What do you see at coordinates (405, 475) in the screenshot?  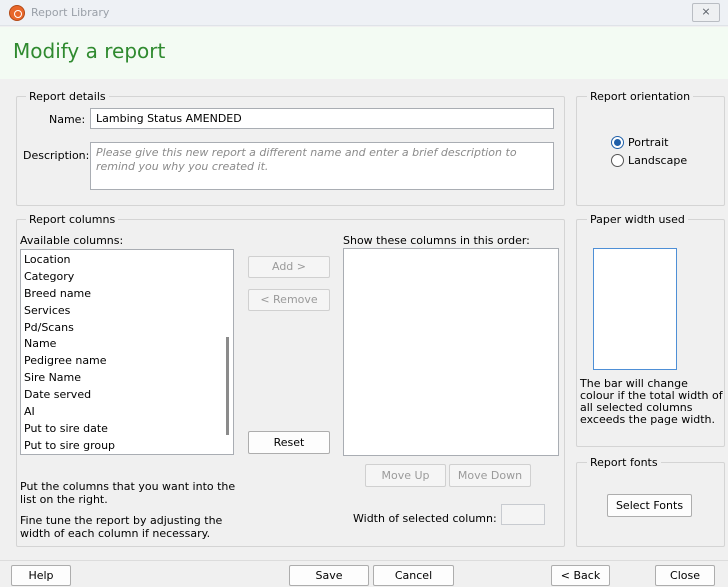 I see `move-up-button: Move Up` at bounding box center [405, 475].